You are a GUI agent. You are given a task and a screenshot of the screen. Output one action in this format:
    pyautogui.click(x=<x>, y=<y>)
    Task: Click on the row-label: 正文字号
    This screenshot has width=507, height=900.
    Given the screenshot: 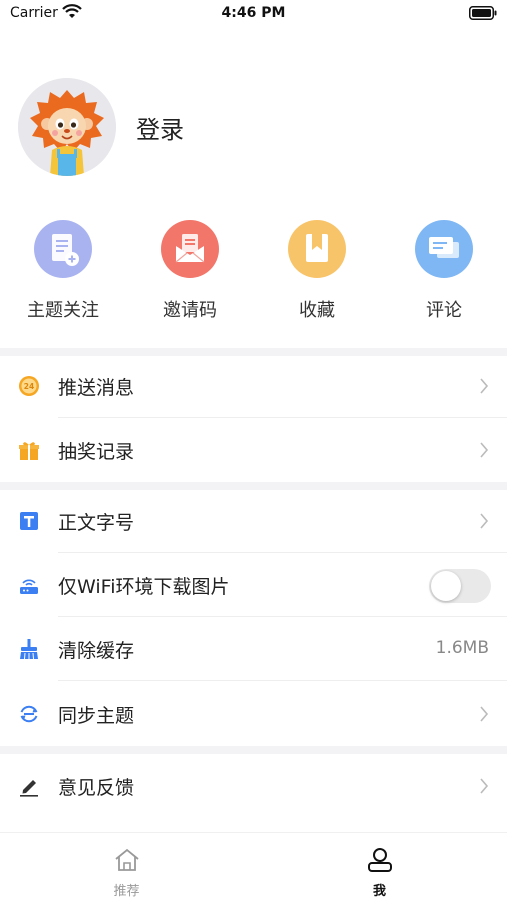 What is the action you would take?
    pyautogui.click(x=96, y=523)
    